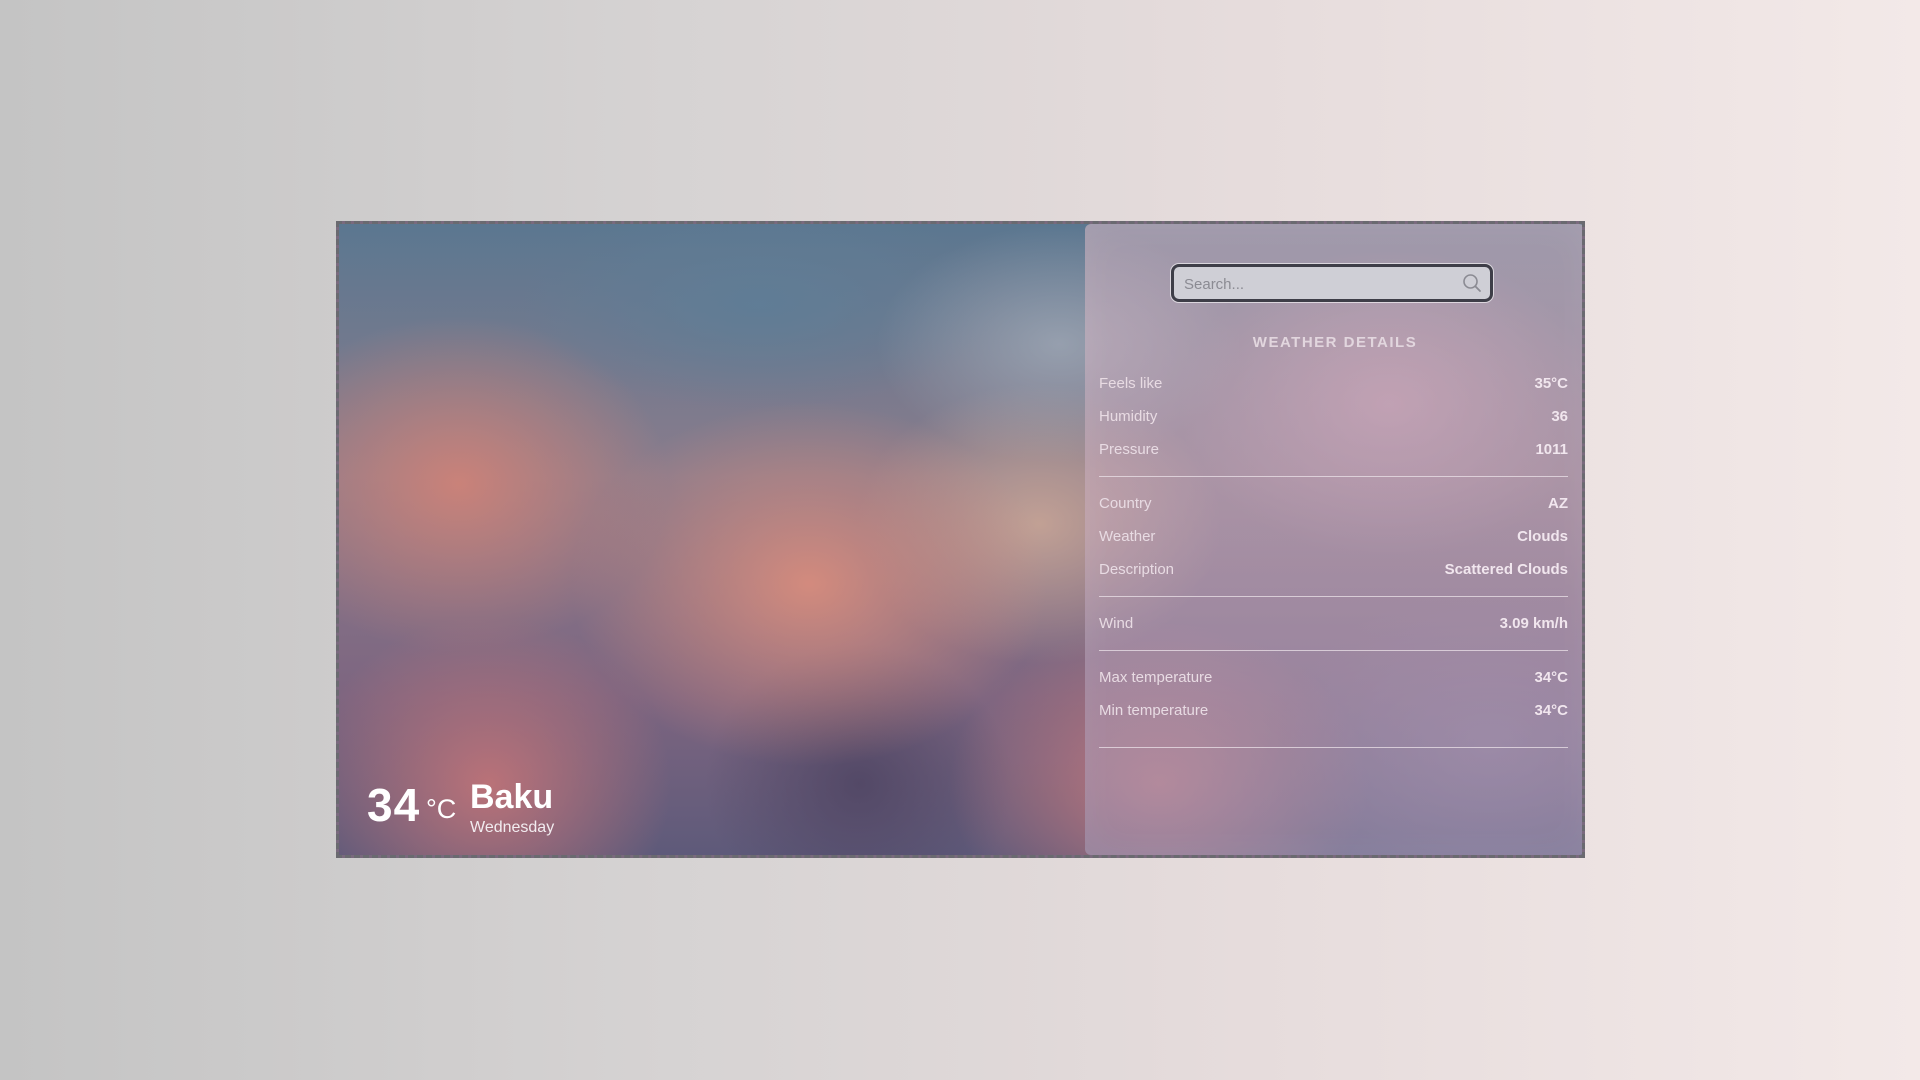  I want to click on detail-row-max-temperature: Max temperature 34°C, so click(1333, 677).